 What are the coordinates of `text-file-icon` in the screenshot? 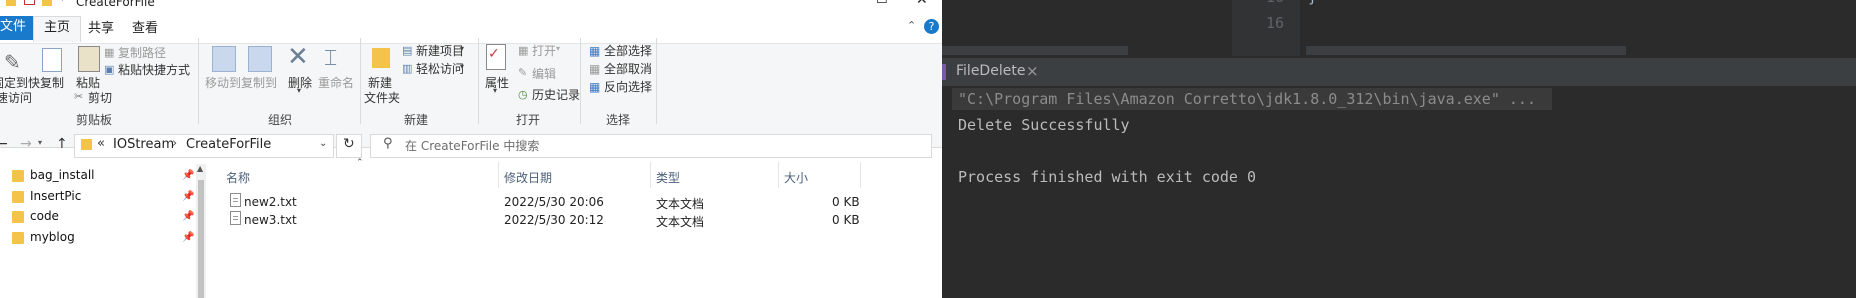 It's located at (235, 200).